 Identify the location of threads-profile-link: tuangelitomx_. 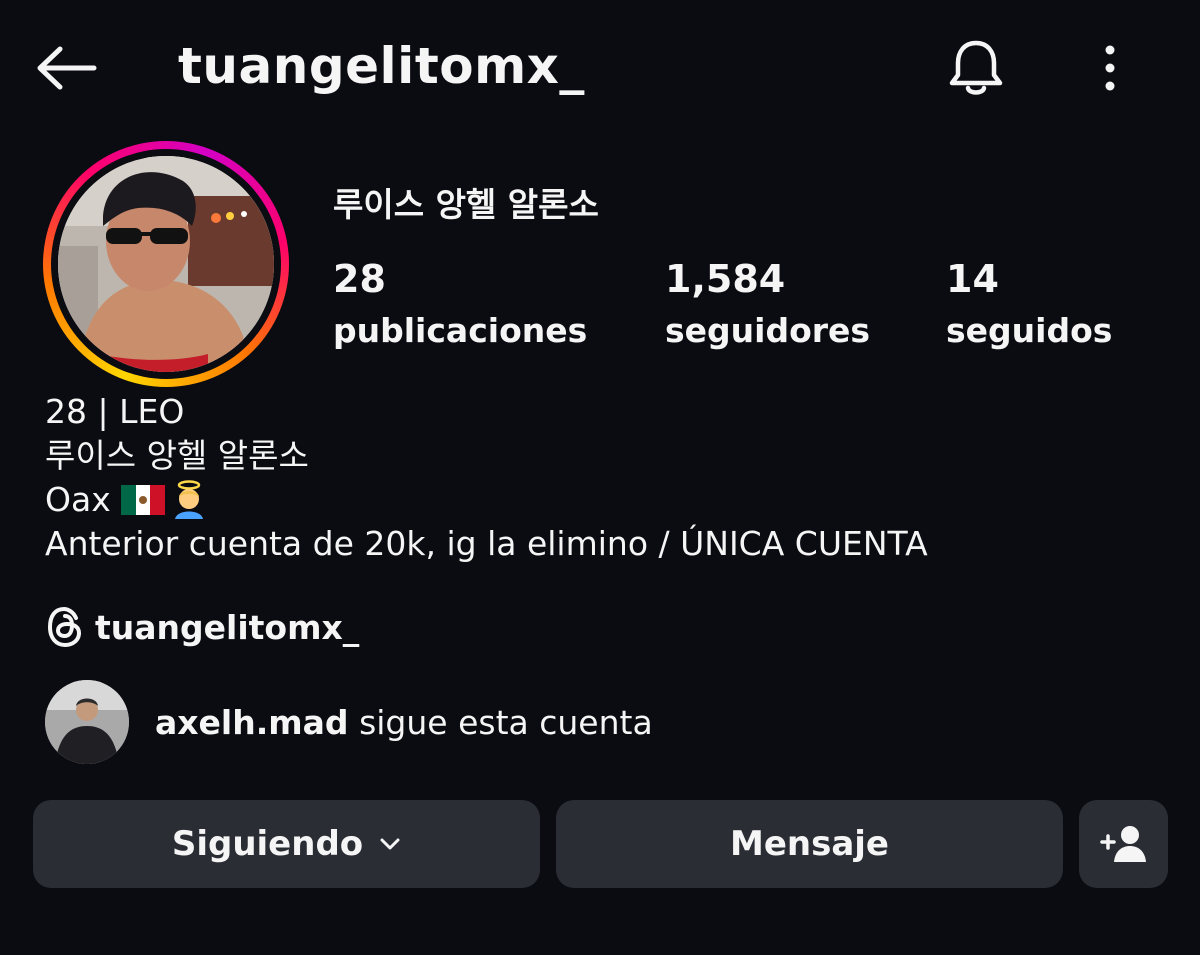
(202, 627).